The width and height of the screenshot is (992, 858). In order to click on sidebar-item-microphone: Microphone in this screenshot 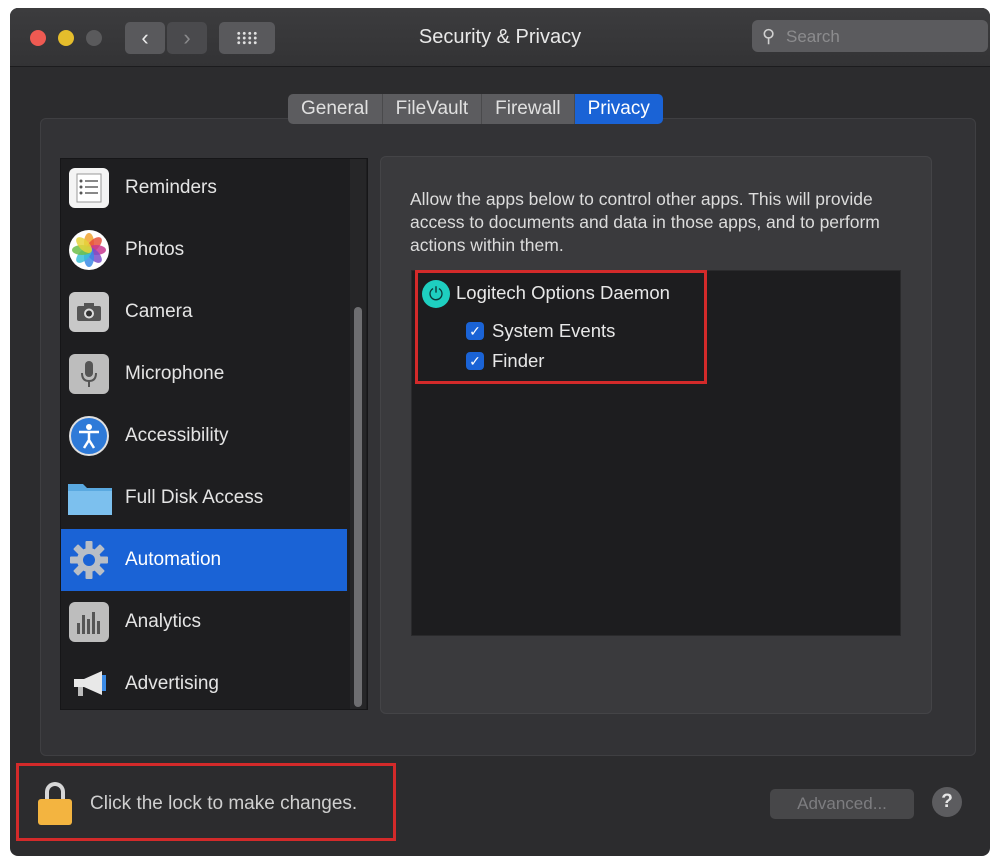, I will do `click(204, 374)`.